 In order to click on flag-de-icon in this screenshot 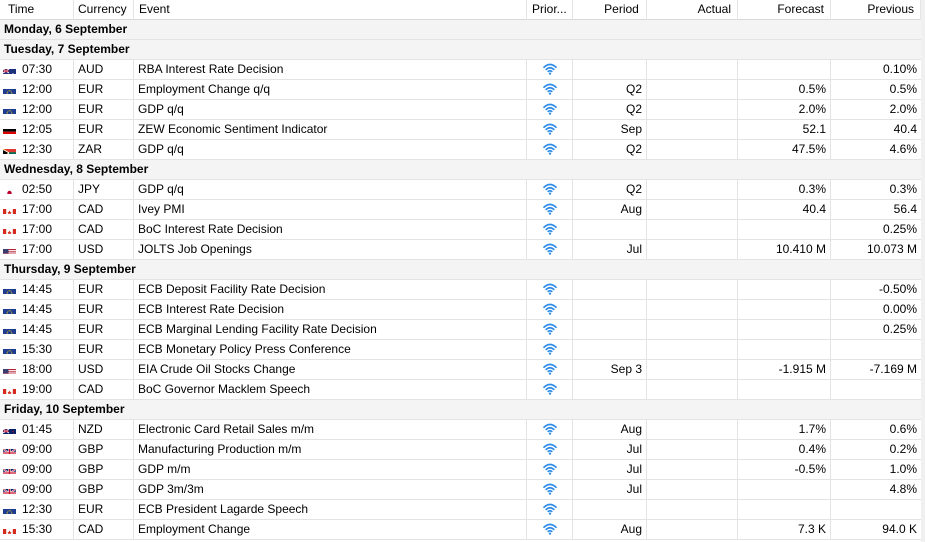, I will do `click(10, 129)`.